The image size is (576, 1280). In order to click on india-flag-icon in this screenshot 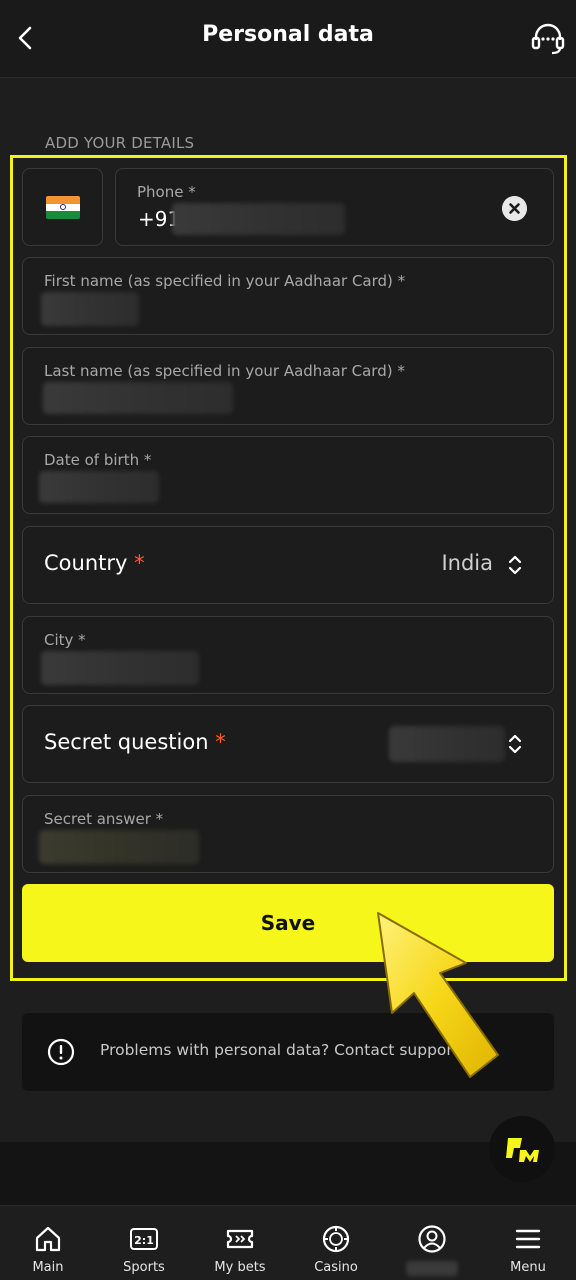, I will do `click(63, 207)`.